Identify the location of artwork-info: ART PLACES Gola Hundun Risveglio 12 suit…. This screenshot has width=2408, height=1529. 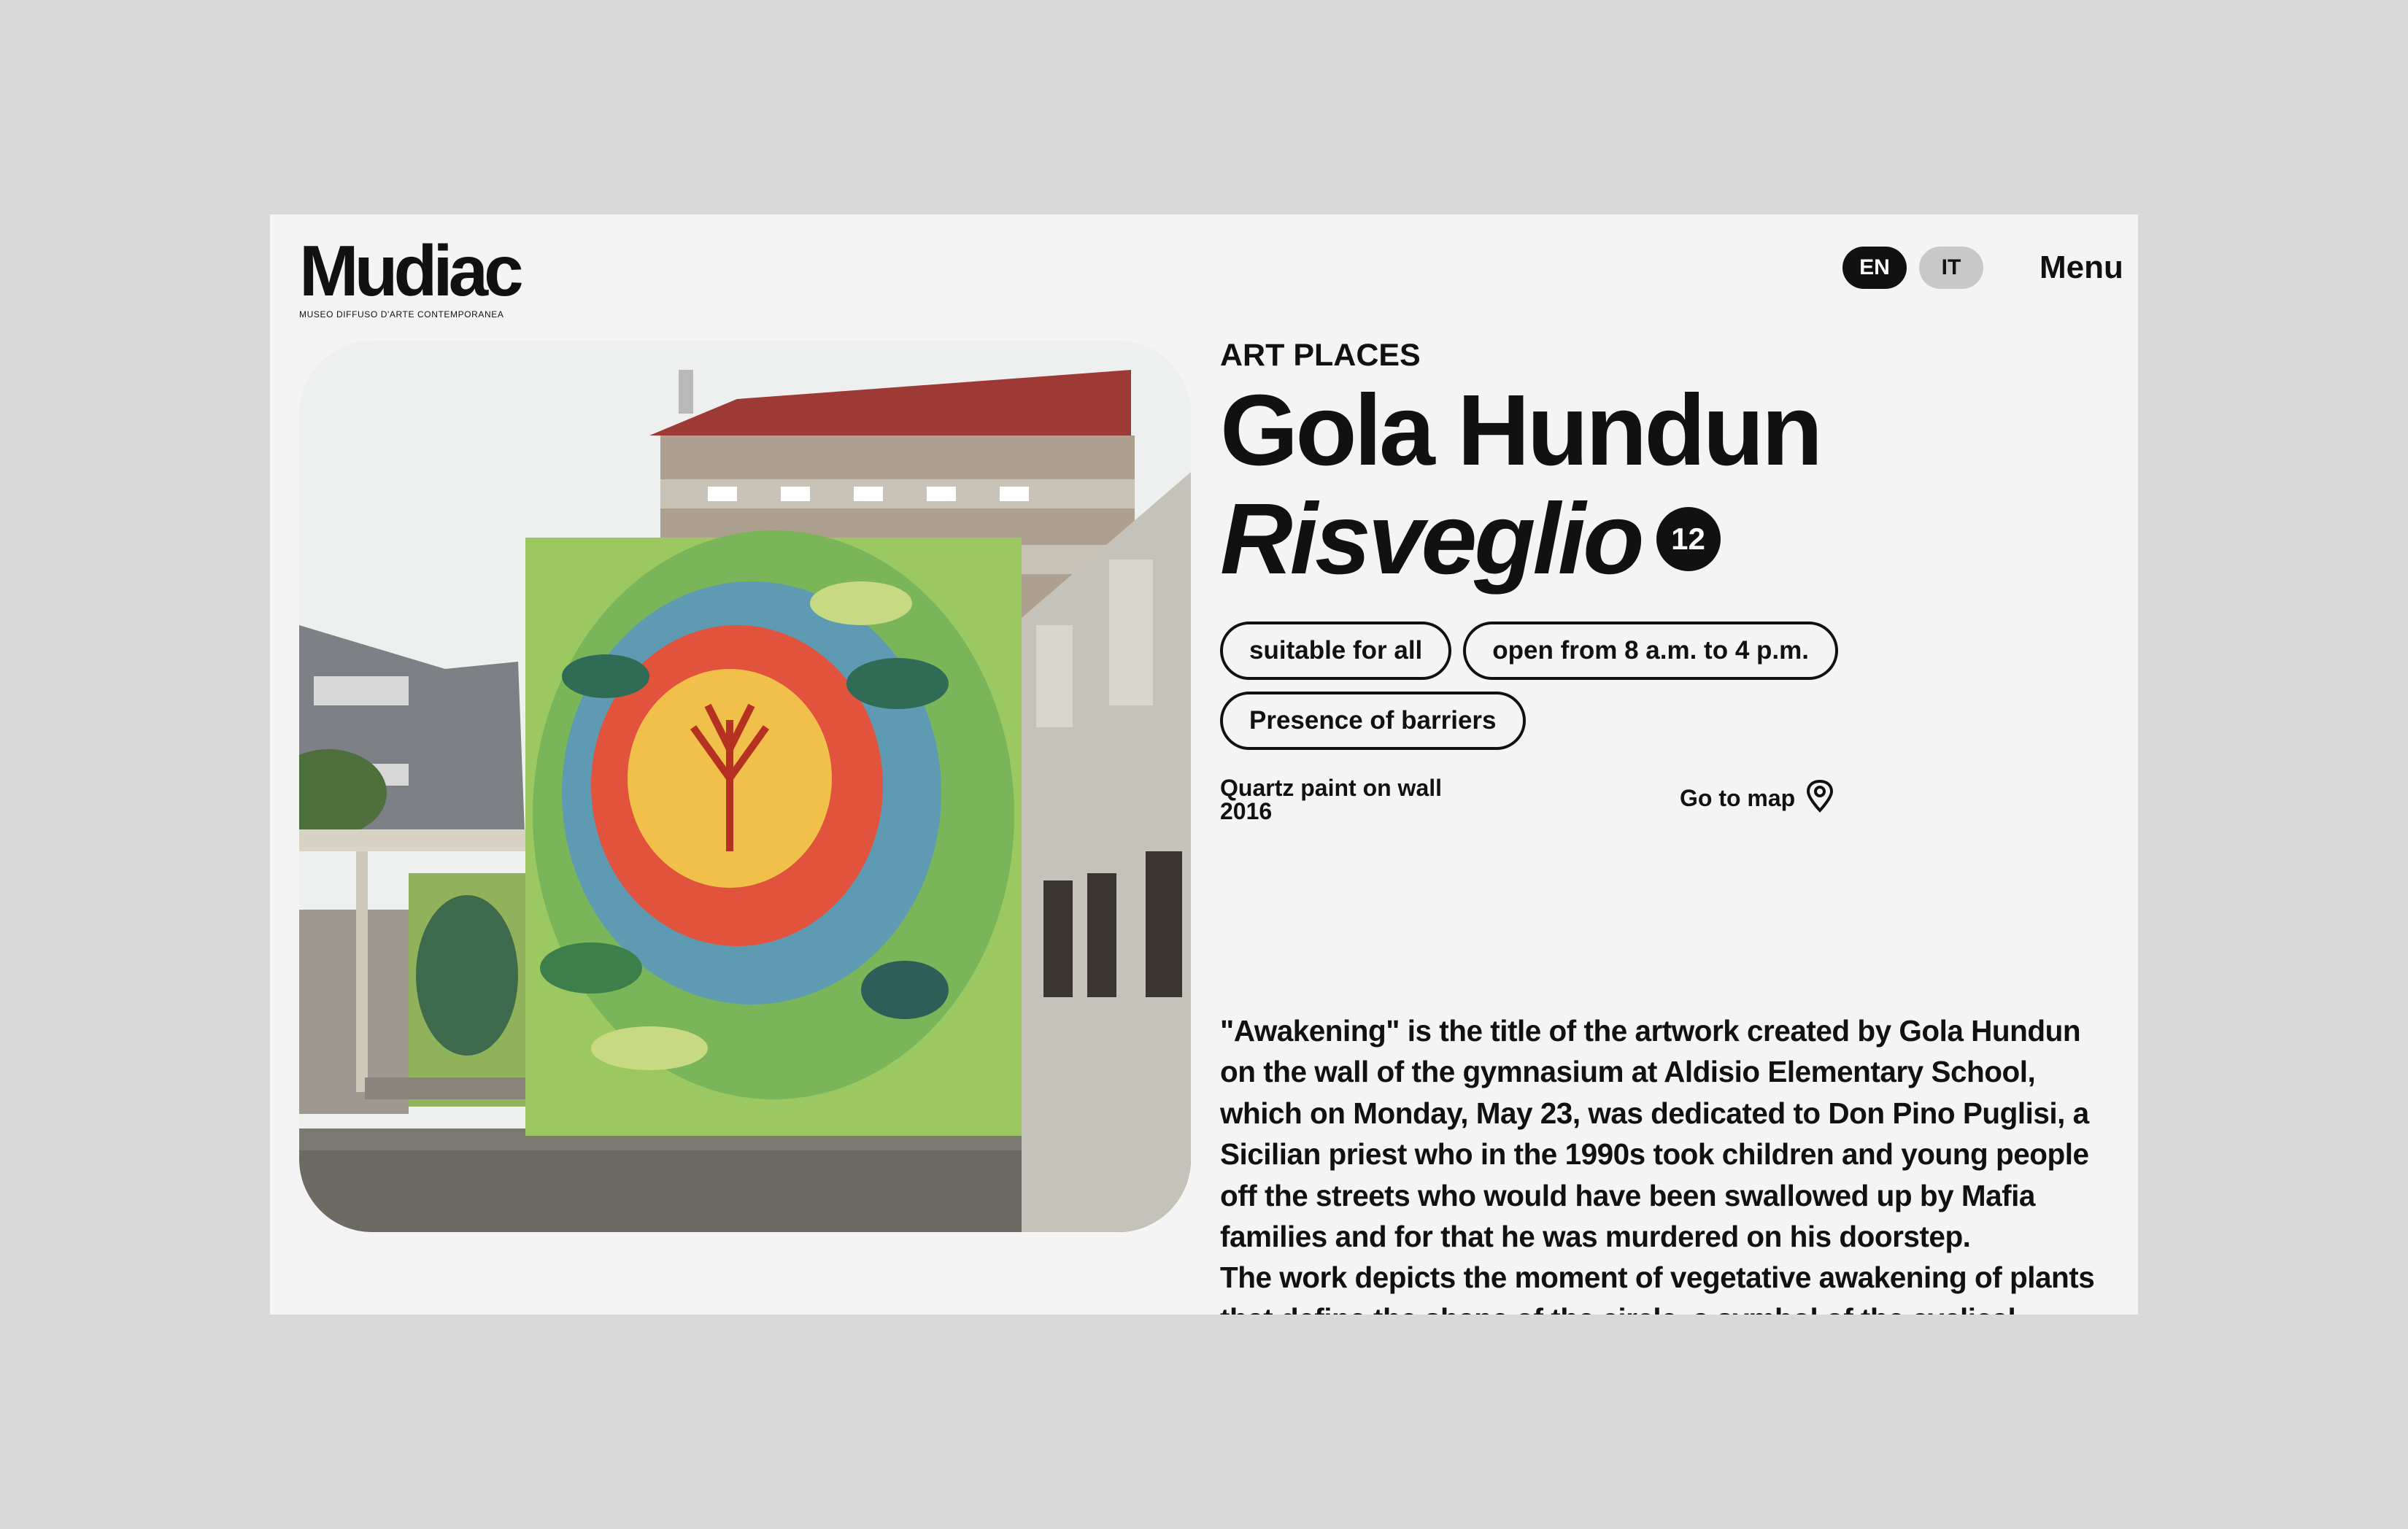
(1669, 583).